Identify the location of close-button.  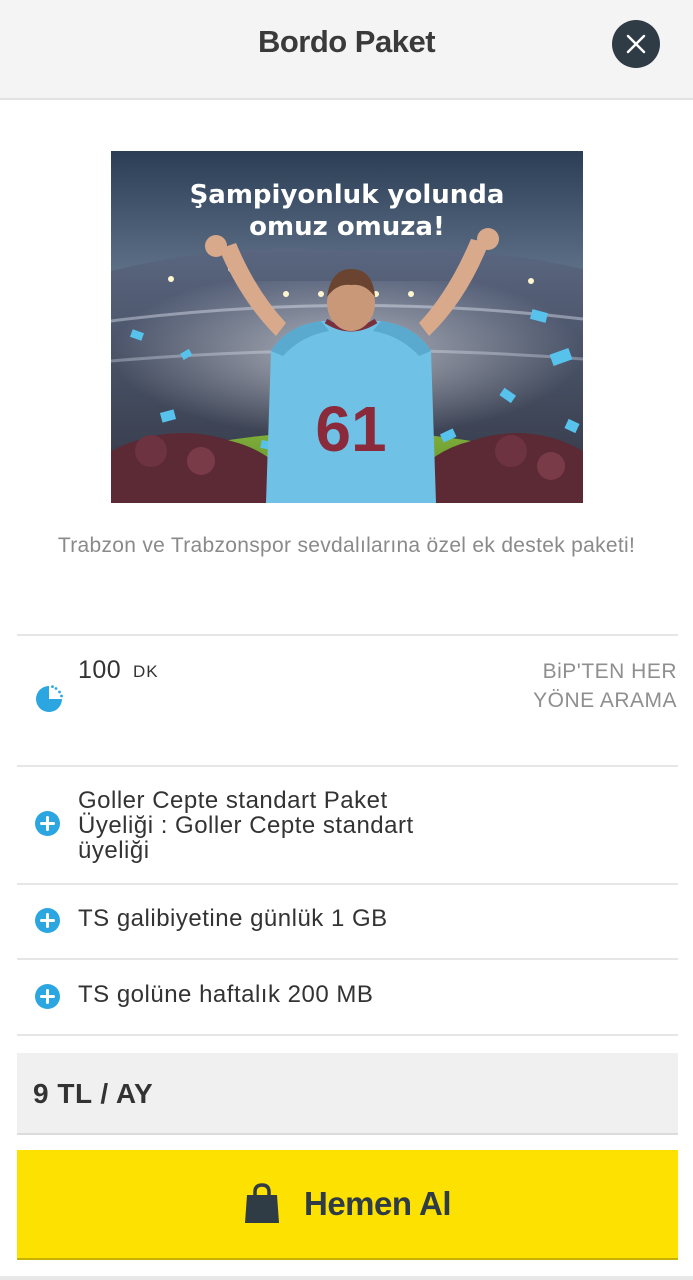
(636, 44).